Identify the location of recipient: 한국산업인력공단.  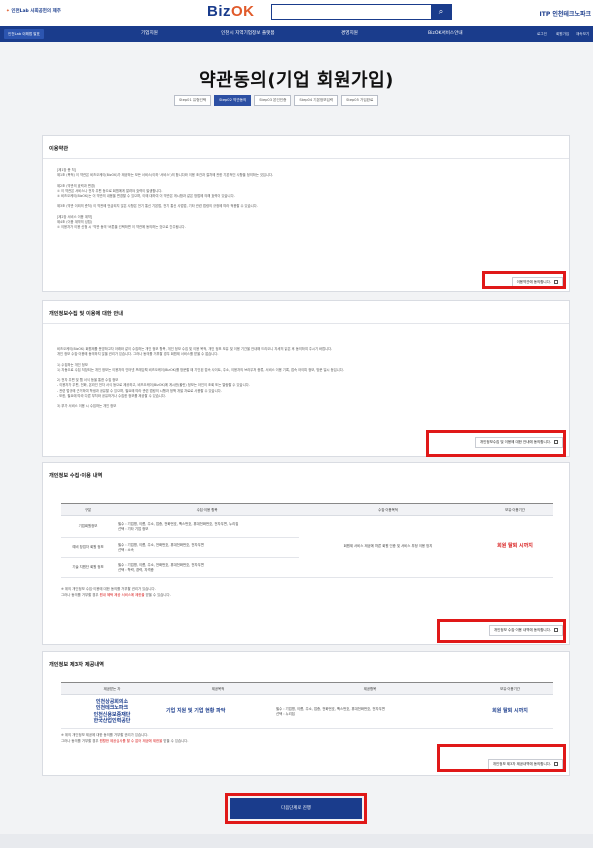
(112, 721).